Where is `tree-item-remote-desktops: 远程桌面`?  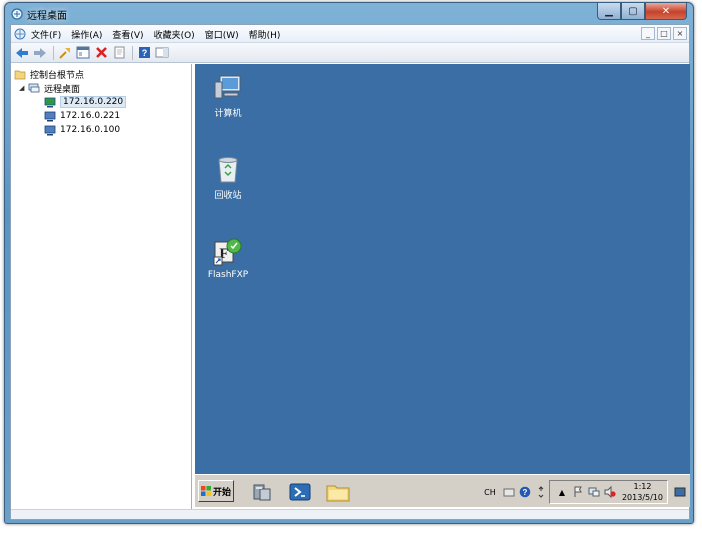 tree-item-remote-desktops: 远程桌面 is located at coordinates (54, 88).